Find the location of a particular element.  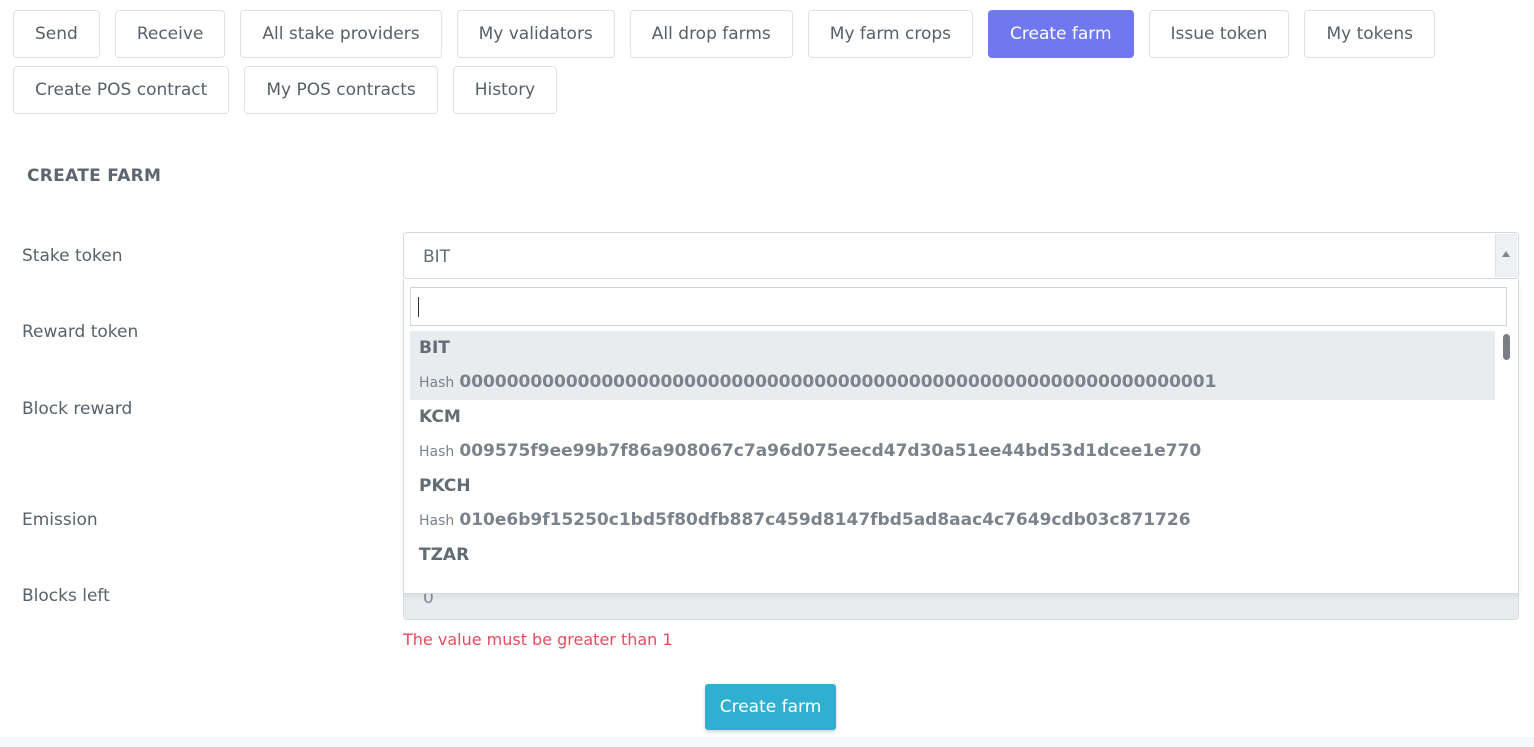

text-caret is located at coordinates (418, 307).